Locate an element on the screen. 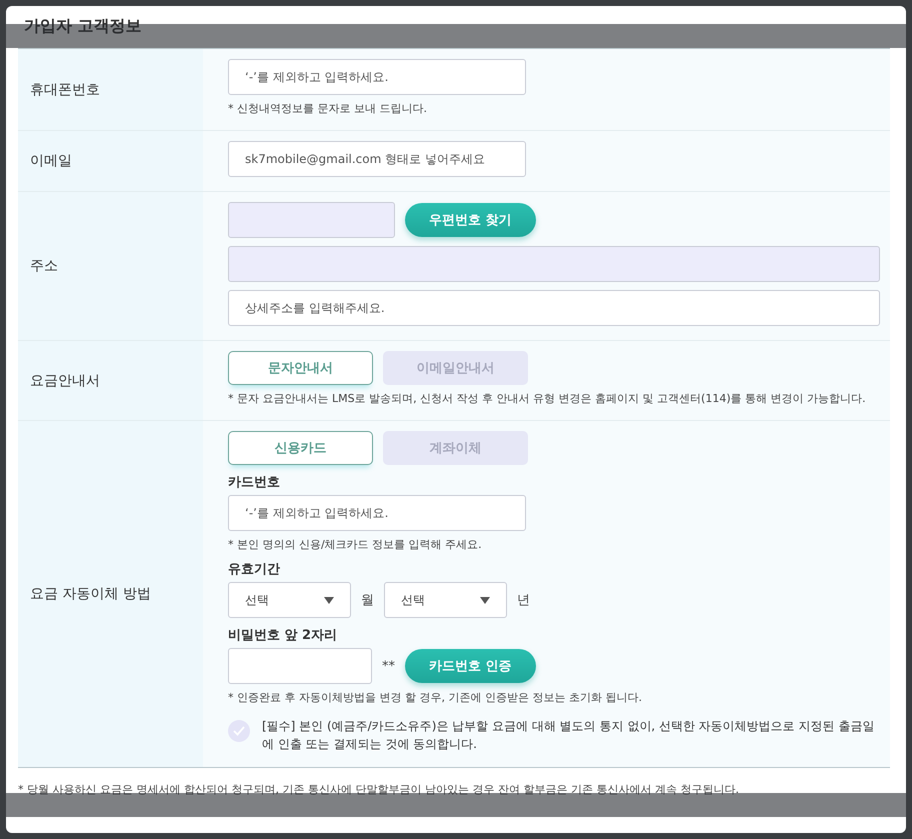  unit-label: 월 is located at coordinates (367, 600).